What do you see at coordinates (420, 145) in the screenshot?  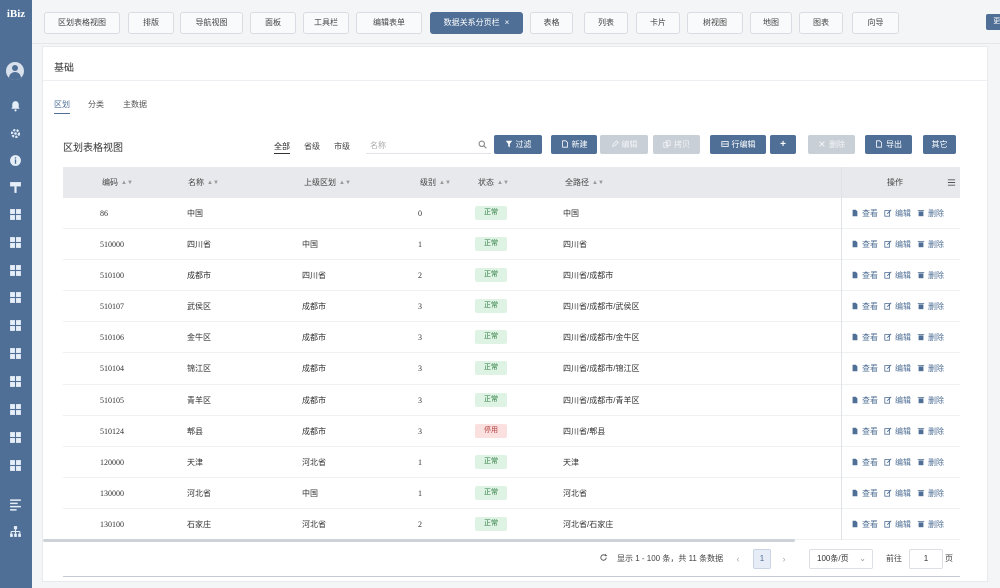 I see `search-input` at bounding box center [420, 145].